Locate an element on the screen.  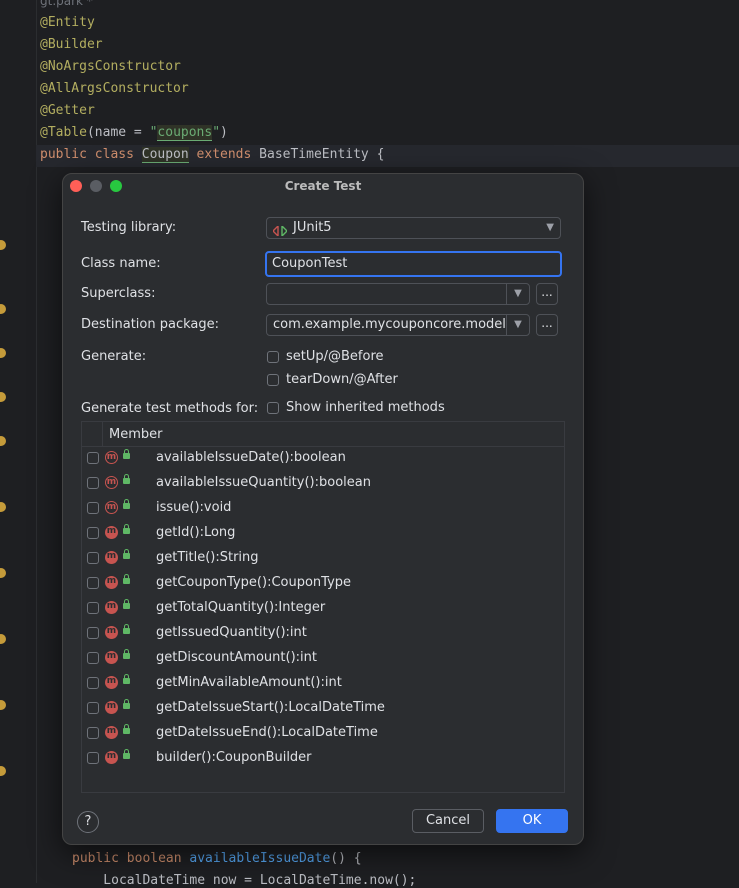
member-column-header: Member is located at coordinates (135, 434).